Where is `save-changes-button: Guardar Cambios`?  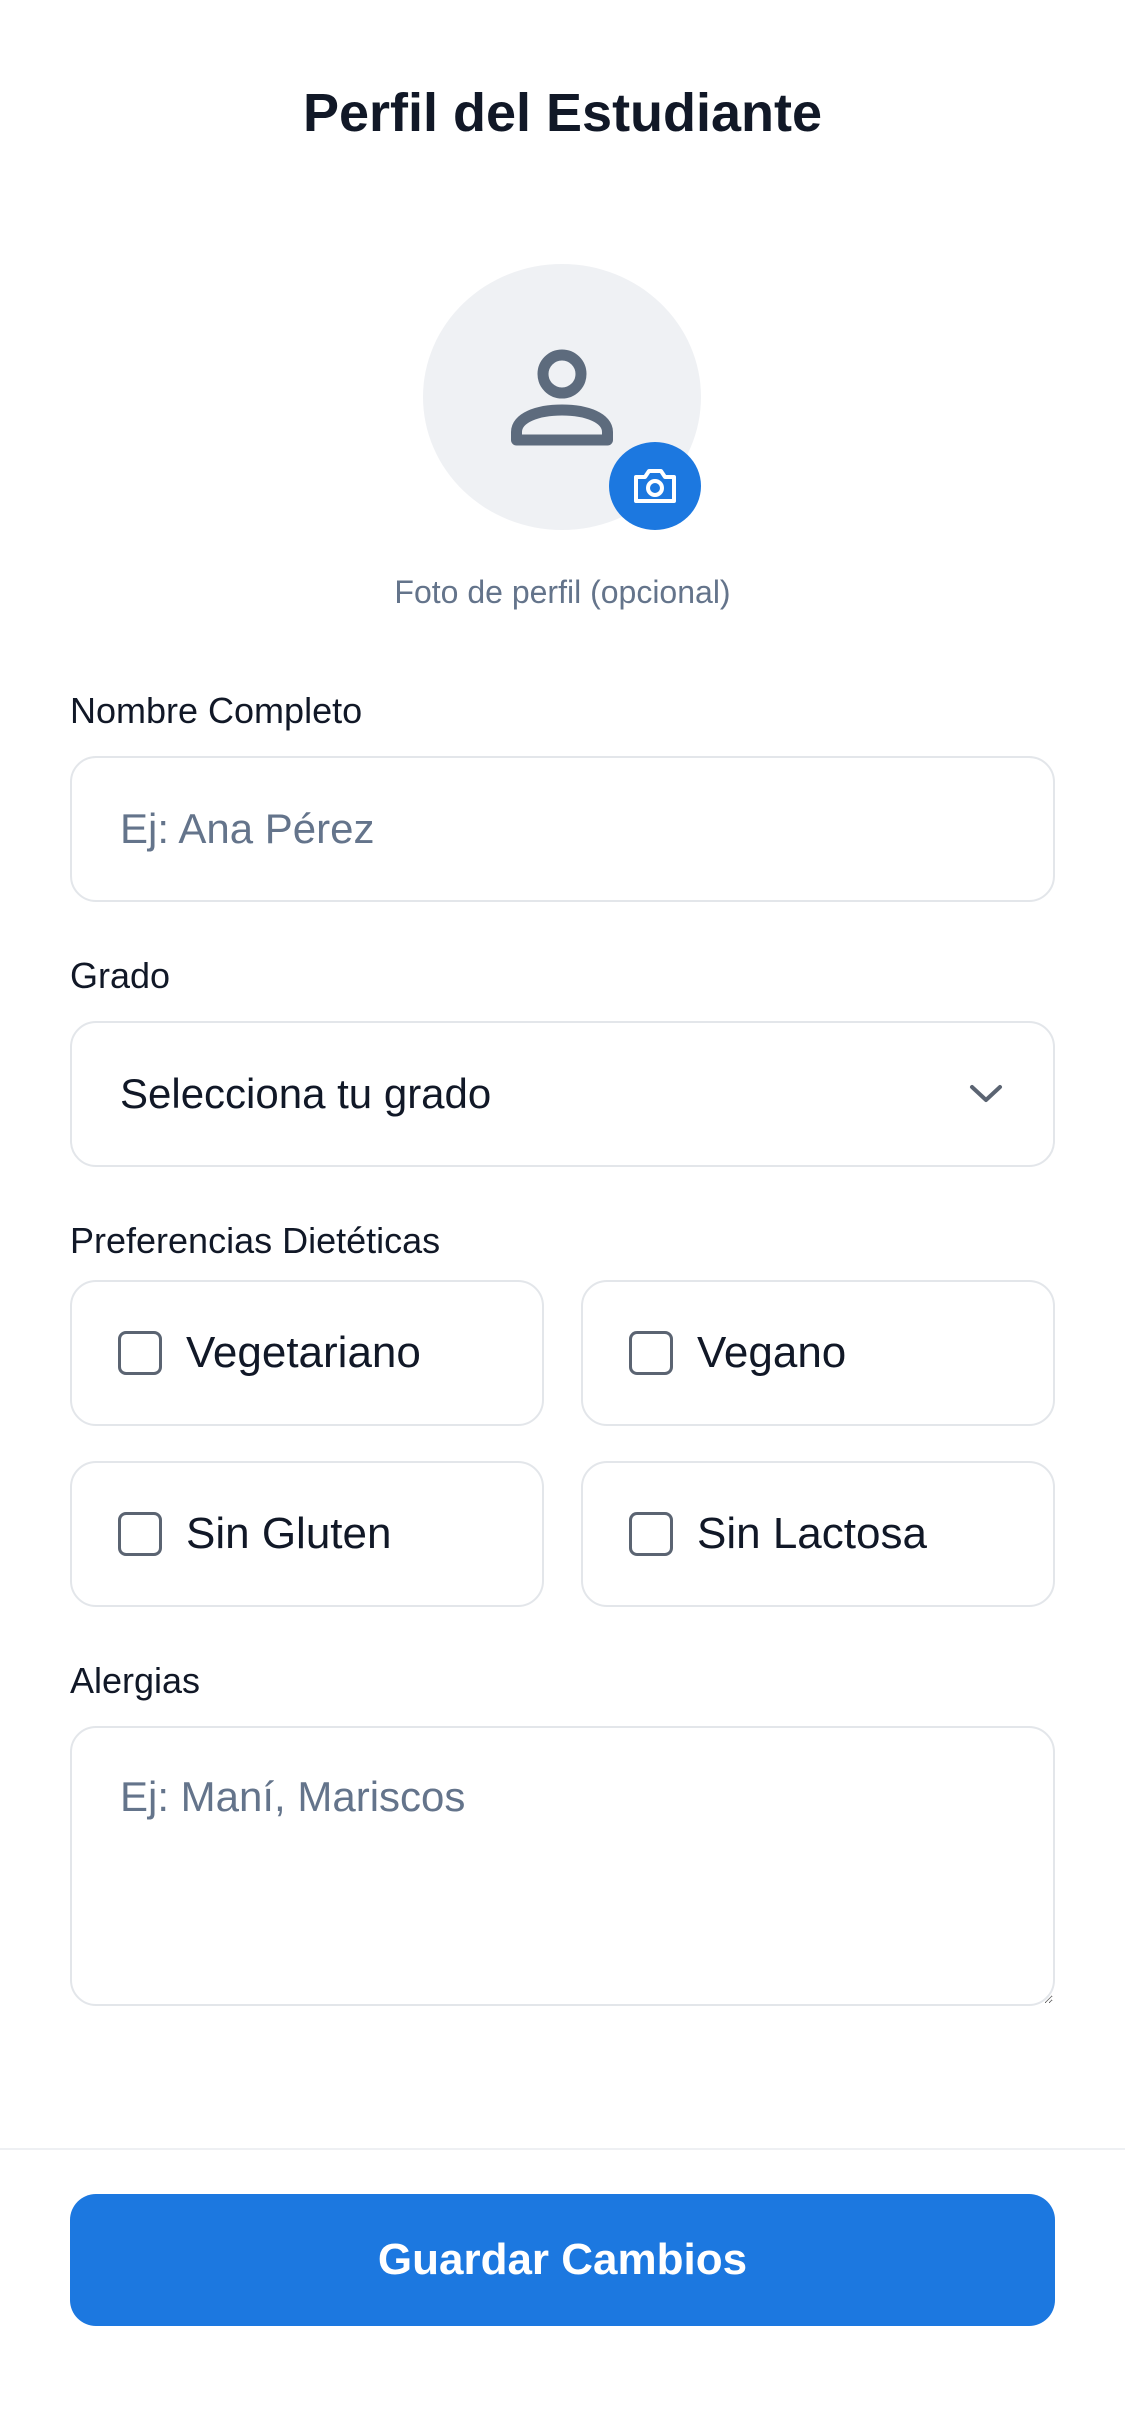
save-changes-button: Guardar Cambios is located at coordinates (562, 2260).